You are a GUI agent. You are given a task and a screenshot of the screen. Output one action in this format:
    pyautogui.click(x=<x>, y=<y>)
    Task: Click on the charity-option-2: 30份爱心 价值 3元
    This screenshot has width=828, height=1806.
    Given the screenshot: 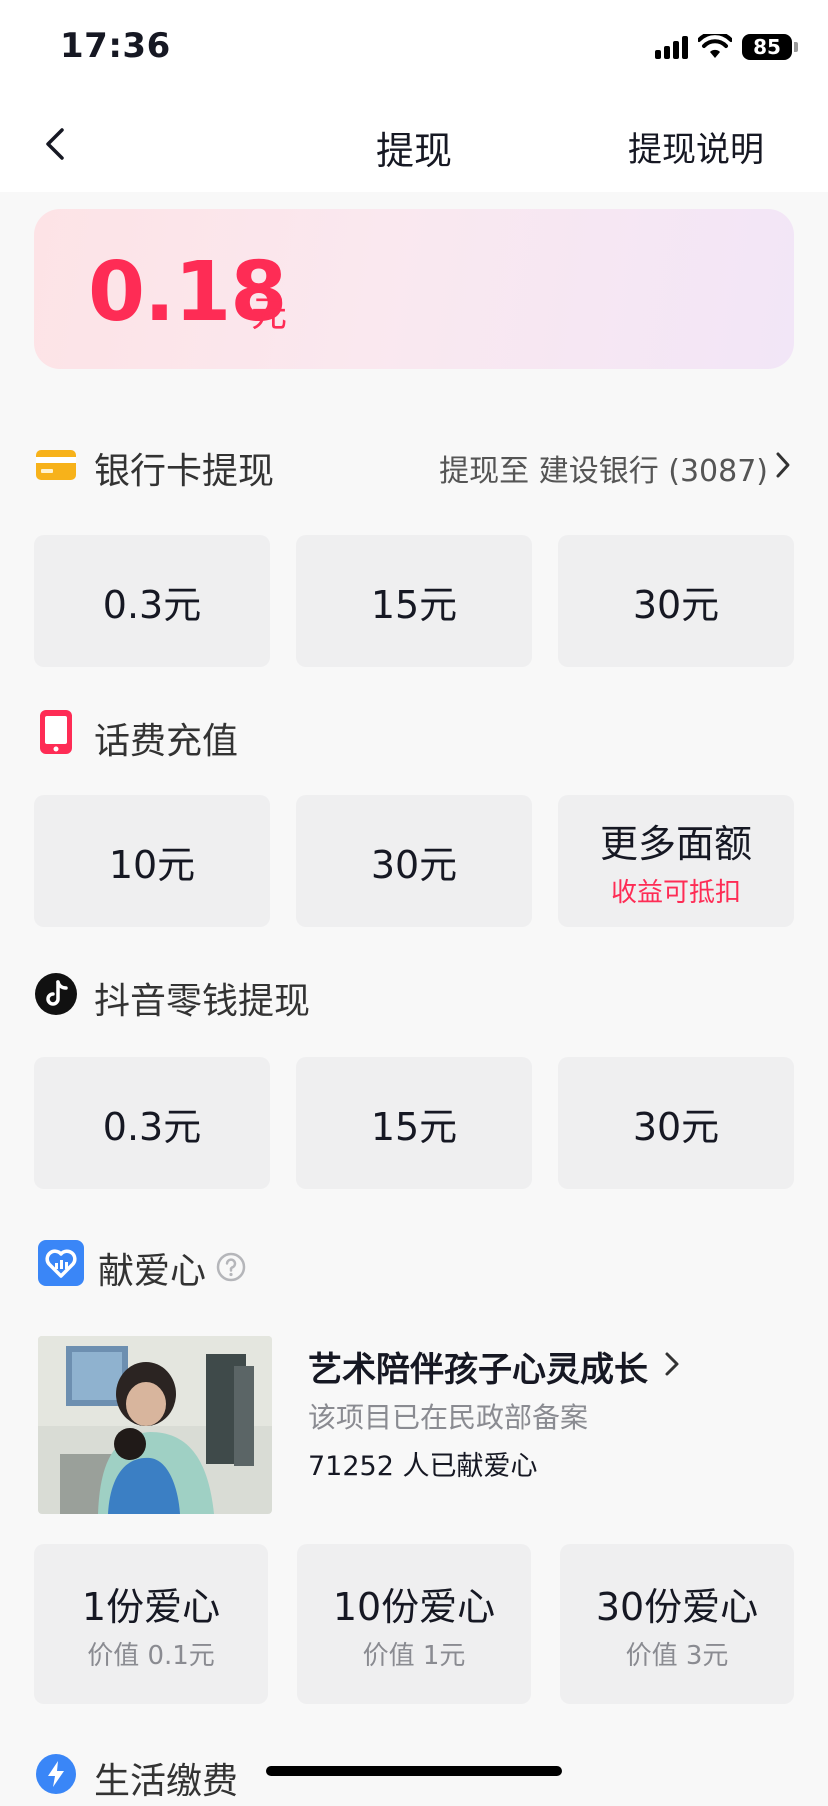 What is the action you would take?
    pyautogui.click(x=677, y=1624)
    